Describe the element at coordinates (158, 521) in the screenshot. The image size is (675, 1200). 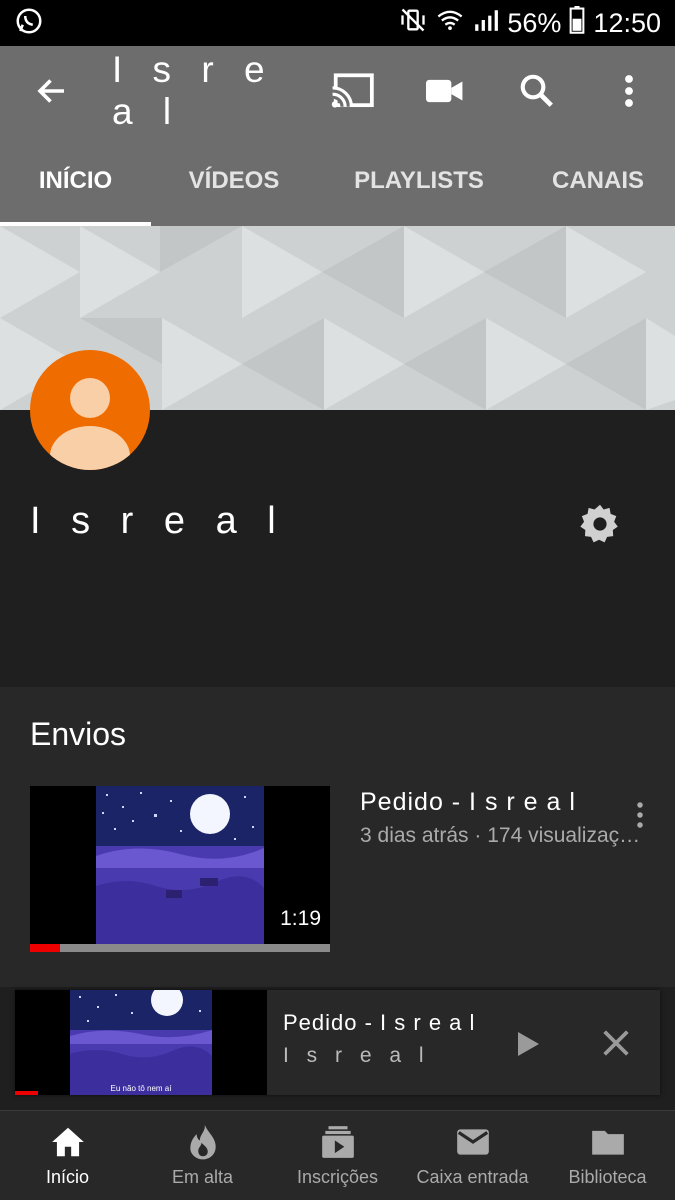
I see `channel-name: I s r e a l` at that location.